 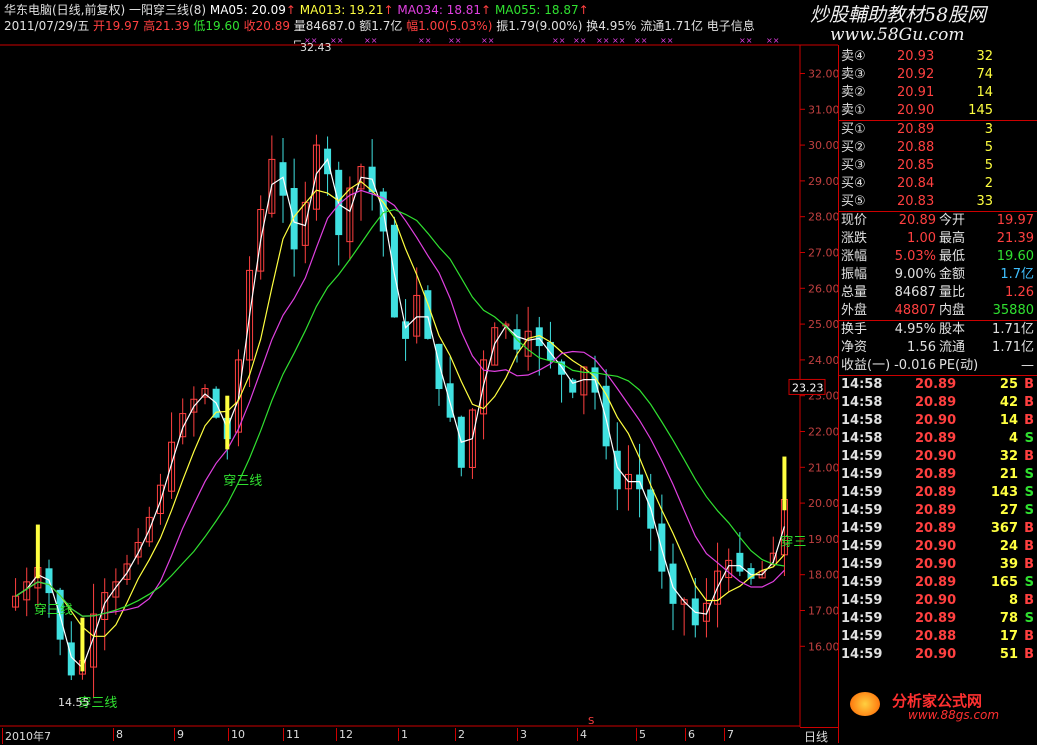 I want to click on quote-value: 4.95%, so click(x=915, y=329).